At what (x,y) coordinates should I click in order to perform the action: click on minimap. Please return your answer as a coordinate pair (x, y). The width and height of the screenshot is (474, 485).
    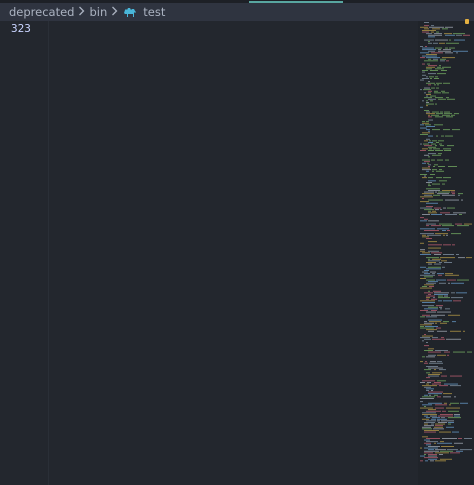
    Looking at the image, I should click on (446, 253).